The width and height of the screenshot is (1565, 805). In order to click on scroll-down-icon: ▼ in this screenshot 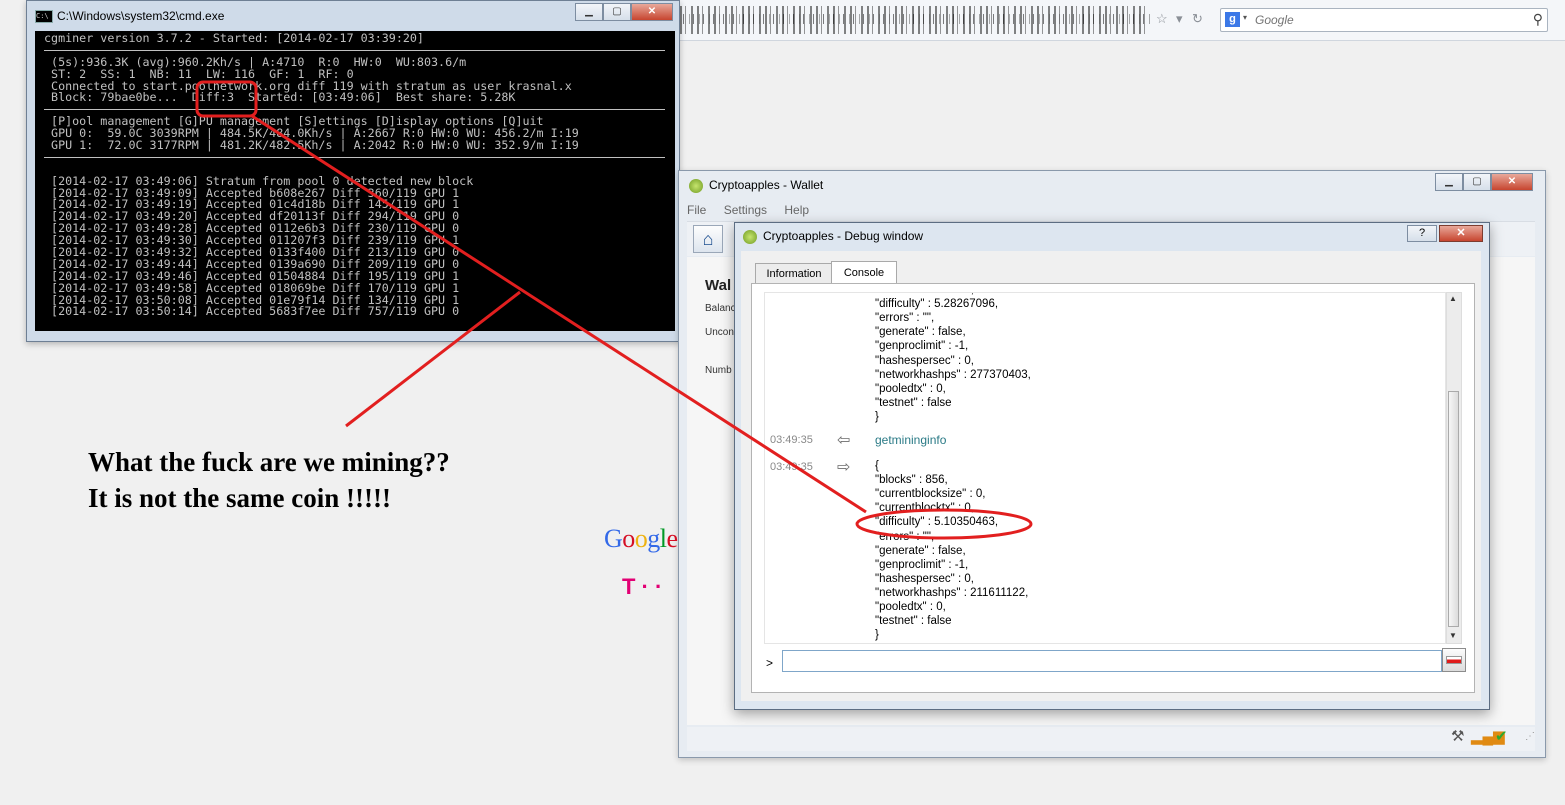, I will do `click(1453, 635)`.